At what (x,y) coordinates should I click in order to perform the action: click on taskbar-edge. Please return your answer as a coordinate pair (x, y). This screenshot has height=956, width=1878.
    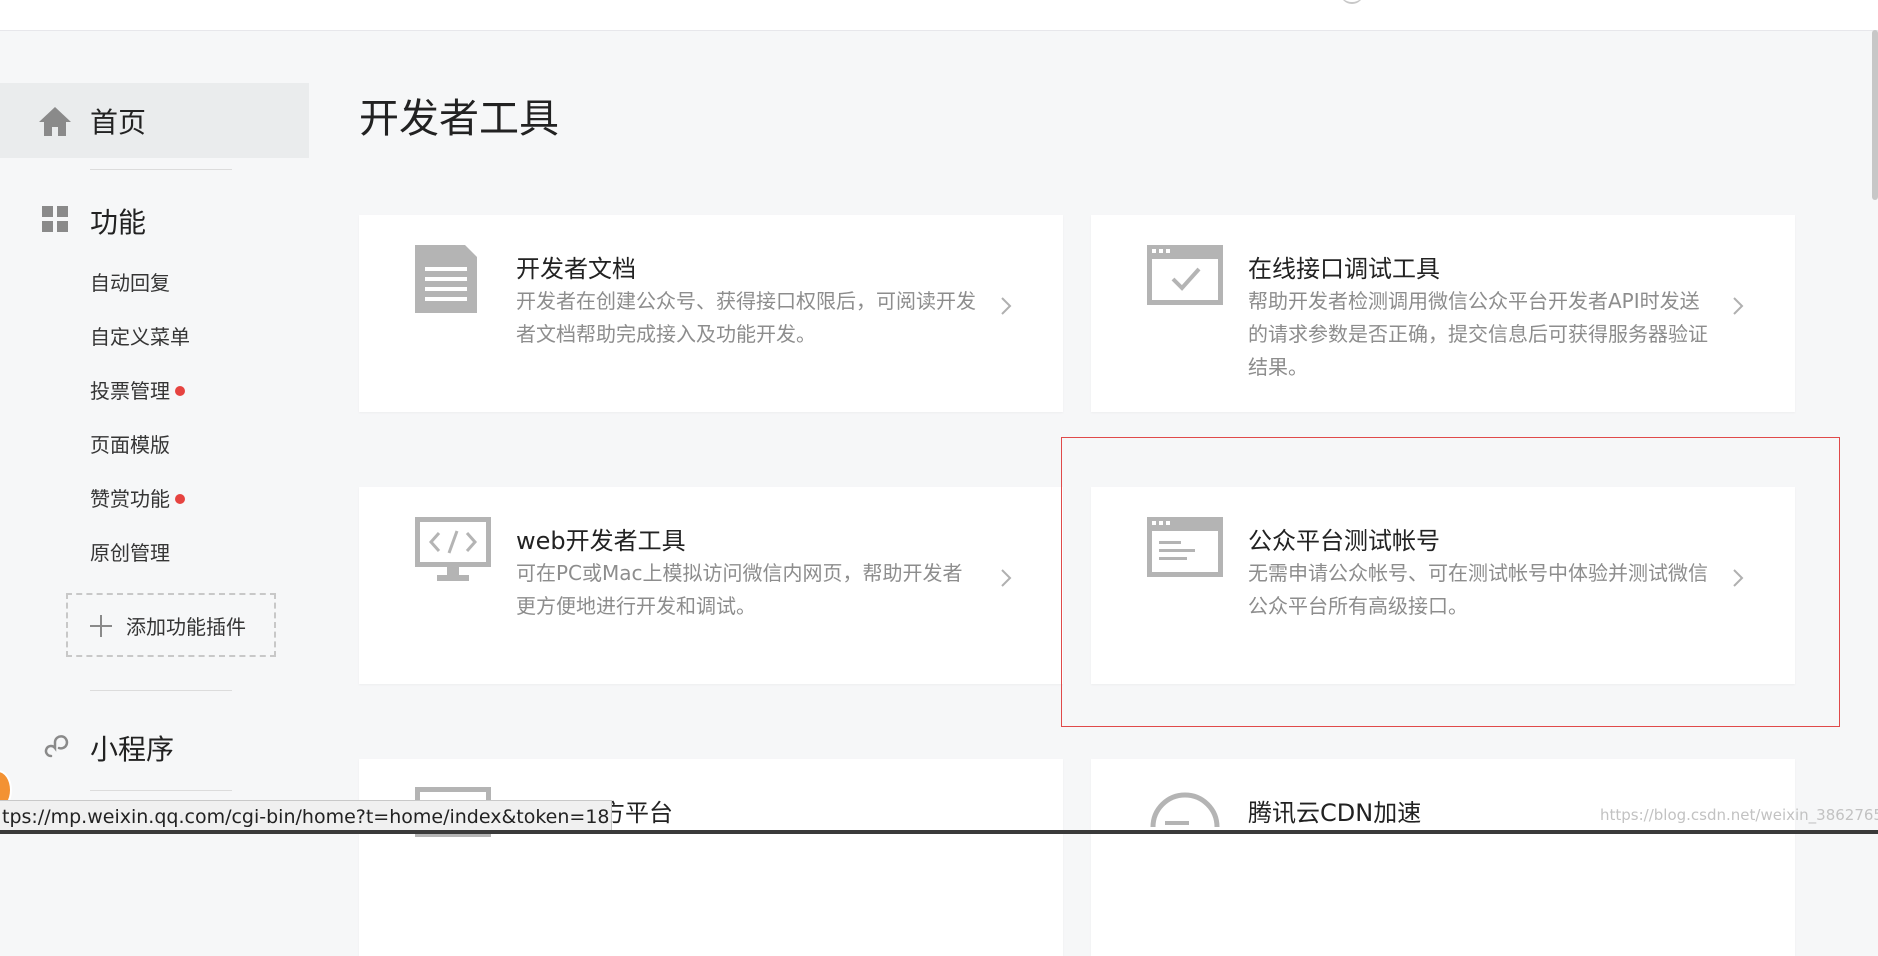
    Looking at the image, I should click on (939, 832).